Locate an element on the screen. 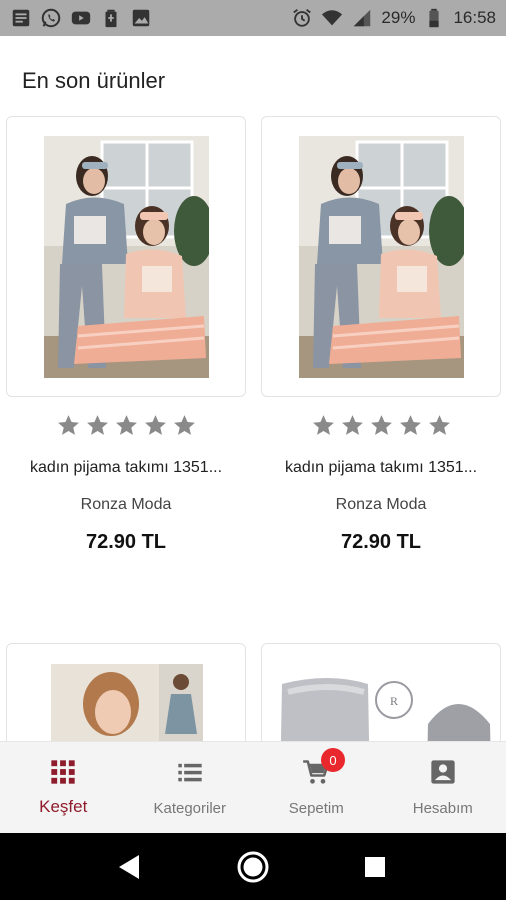 This screenshot has width=506, height=900. section-title: En son ürünler is located at coordinates (94, 80).